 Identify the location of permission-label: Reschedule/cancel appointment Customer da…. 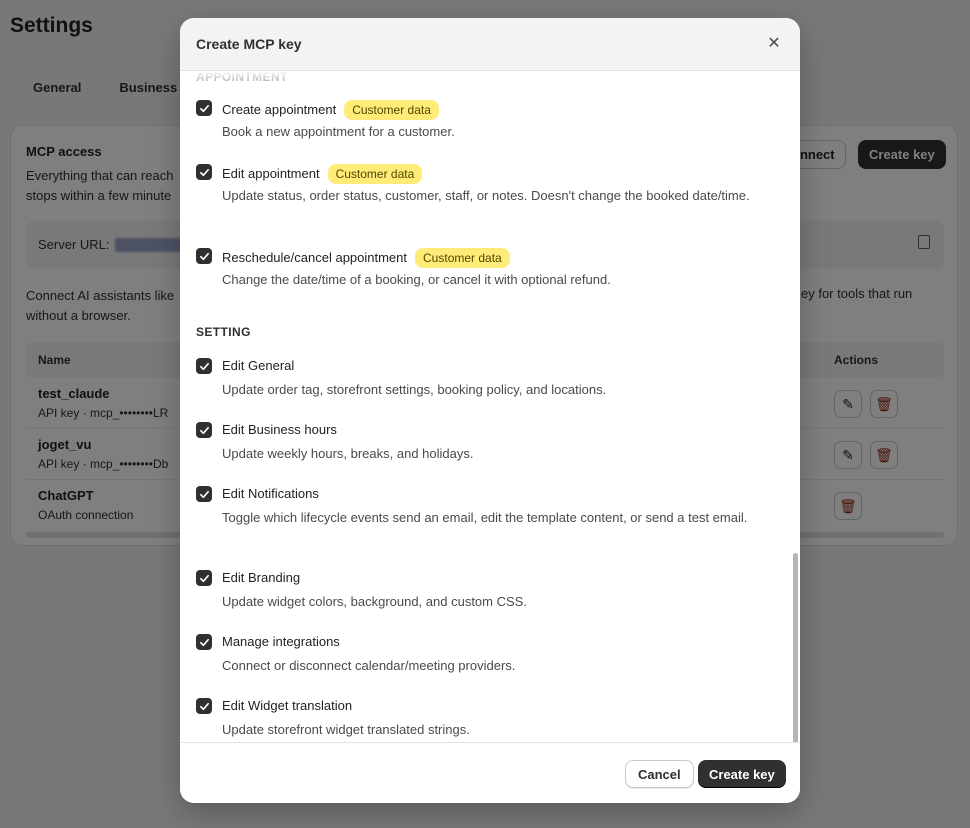
(366, 258).